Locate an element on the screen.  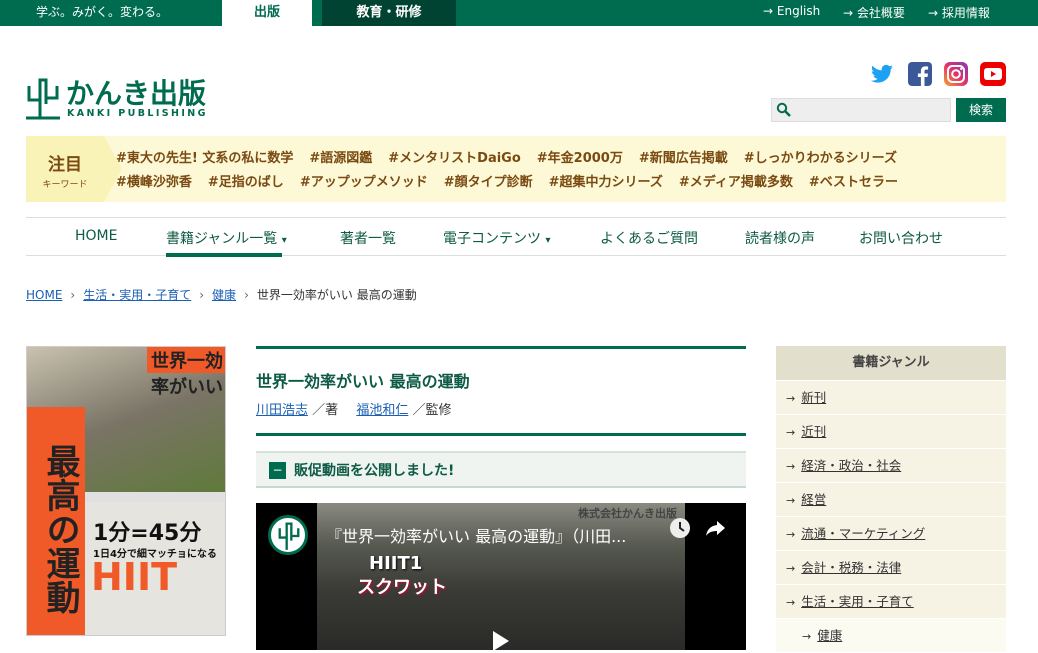
keyword-link: #顔タイプ診断 is located at coordinates (488, 182).